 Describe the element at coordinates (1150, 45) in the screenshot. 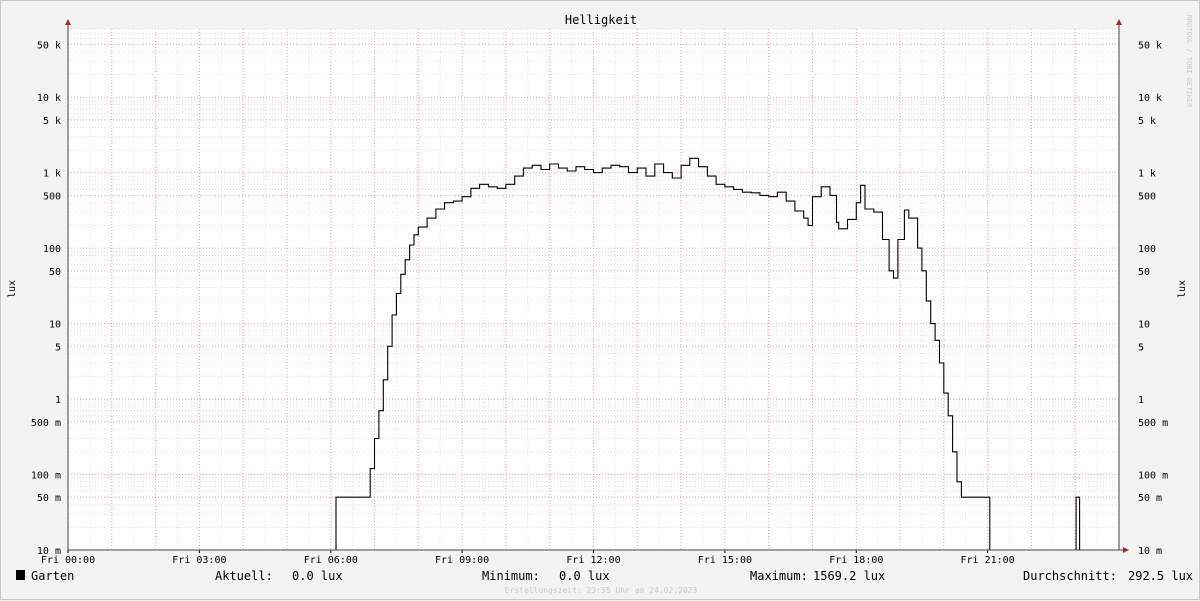

I see `y-tick-label-right: 50 k` at that location.